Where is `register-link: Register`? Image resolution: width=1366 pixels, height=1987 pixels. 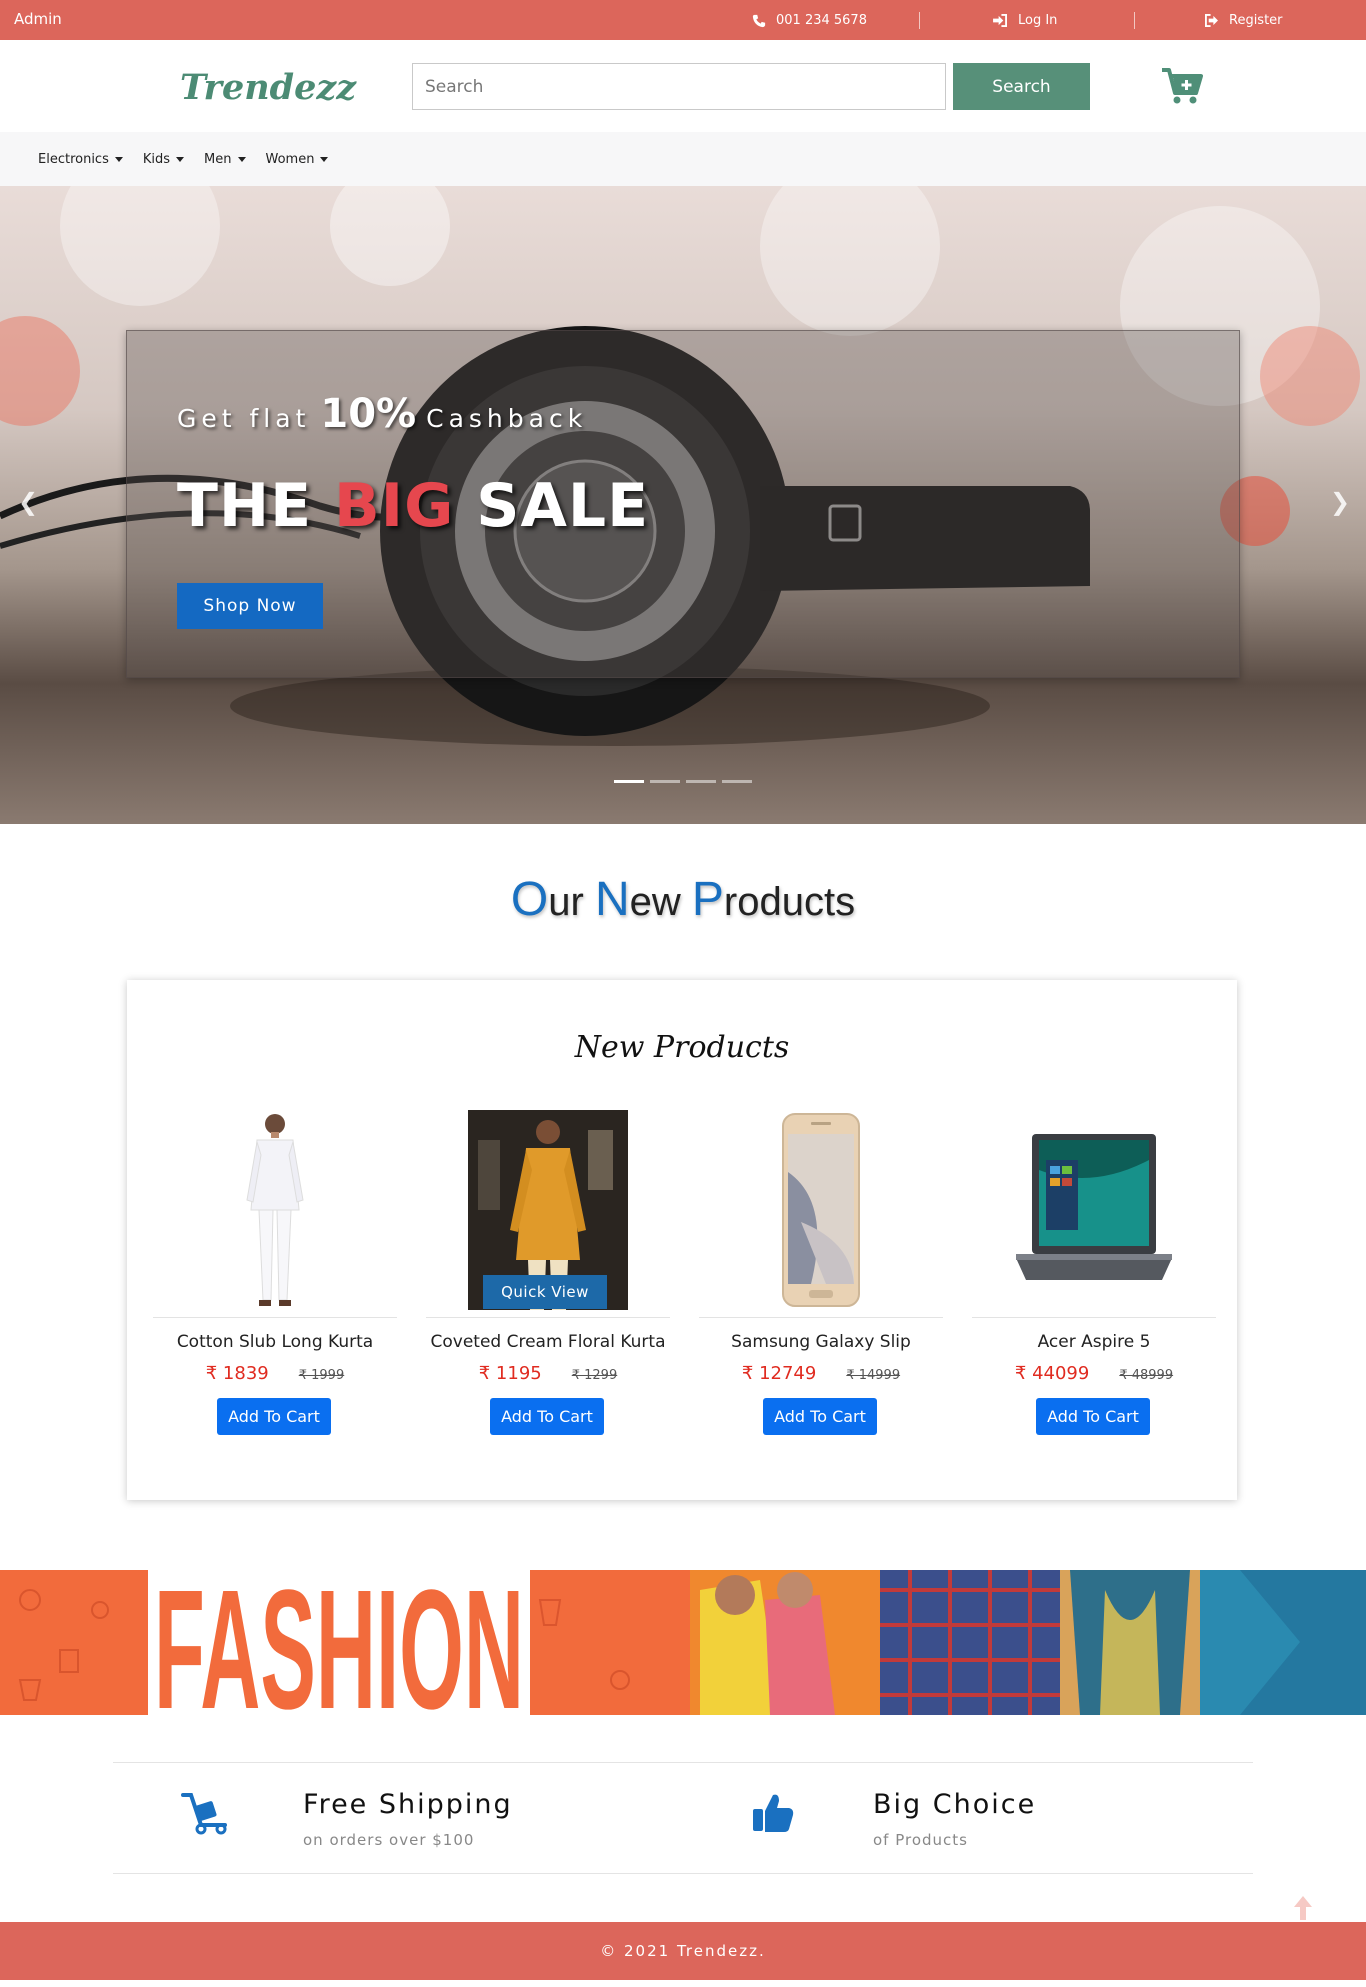 register-link: Register is located at coordinates (1243, 20).